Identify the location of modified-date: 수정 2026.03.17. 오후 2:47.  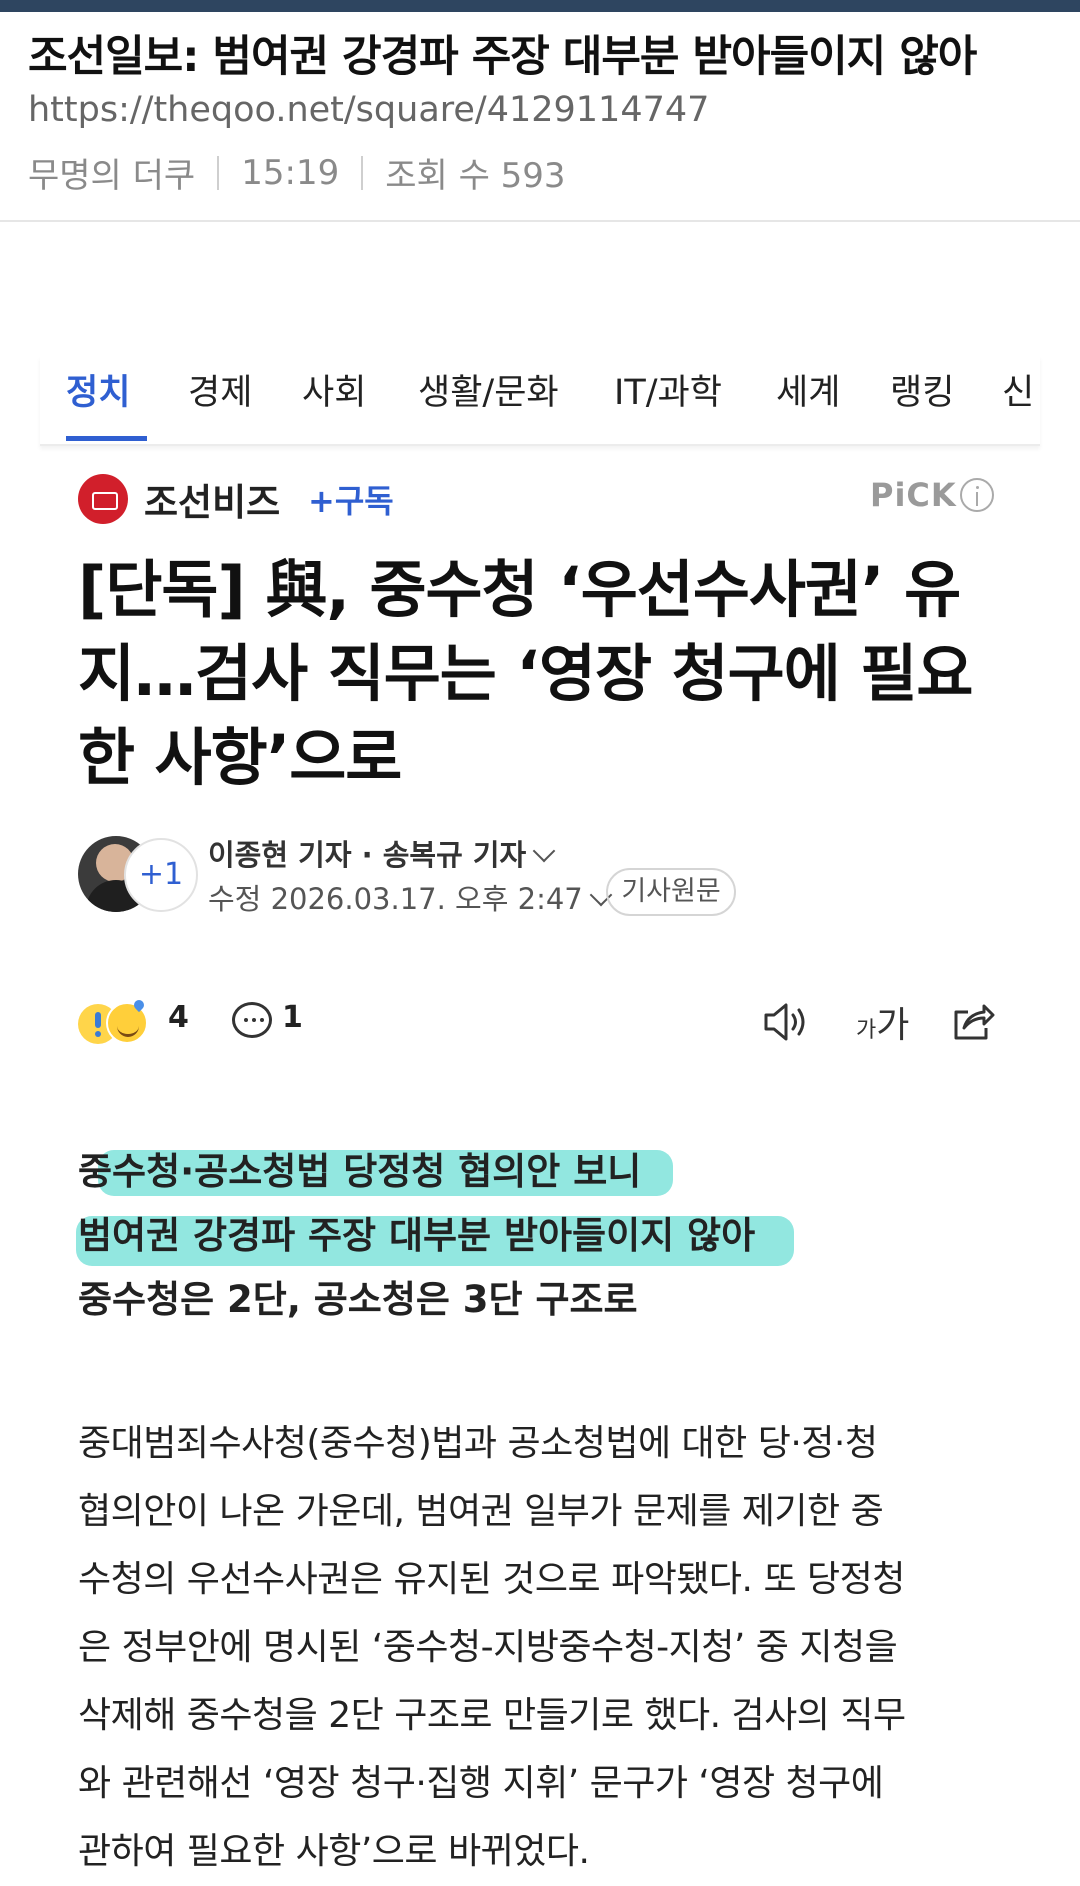
(410, 897).